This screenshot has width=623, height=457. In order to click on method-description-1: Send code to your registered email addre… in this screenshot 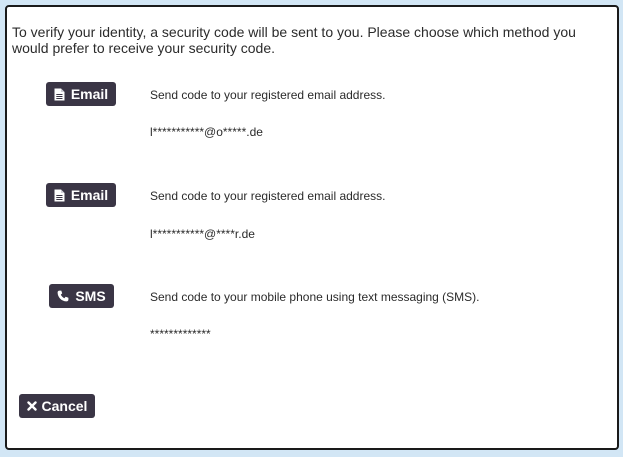, I will do `click(268, 95)`.